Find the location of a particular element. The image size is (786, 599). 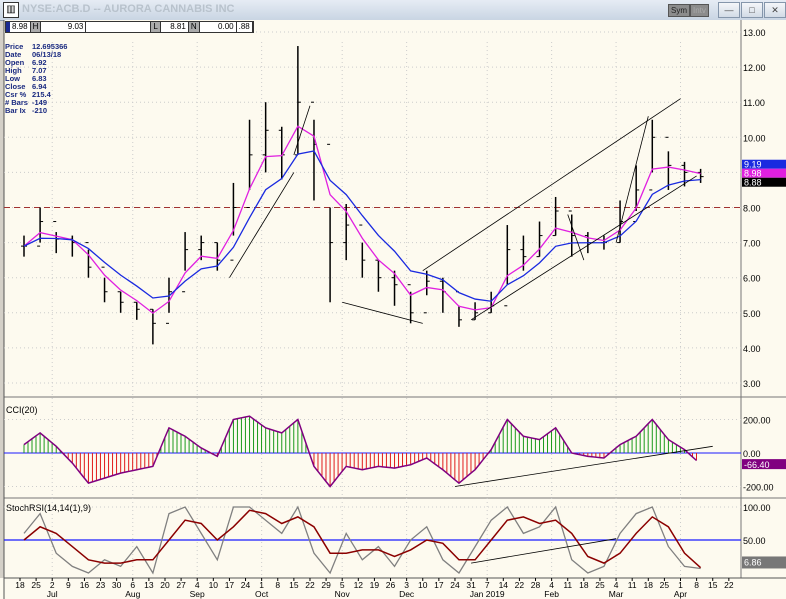

extra-value: .88 is located at coordinates (245, 27).